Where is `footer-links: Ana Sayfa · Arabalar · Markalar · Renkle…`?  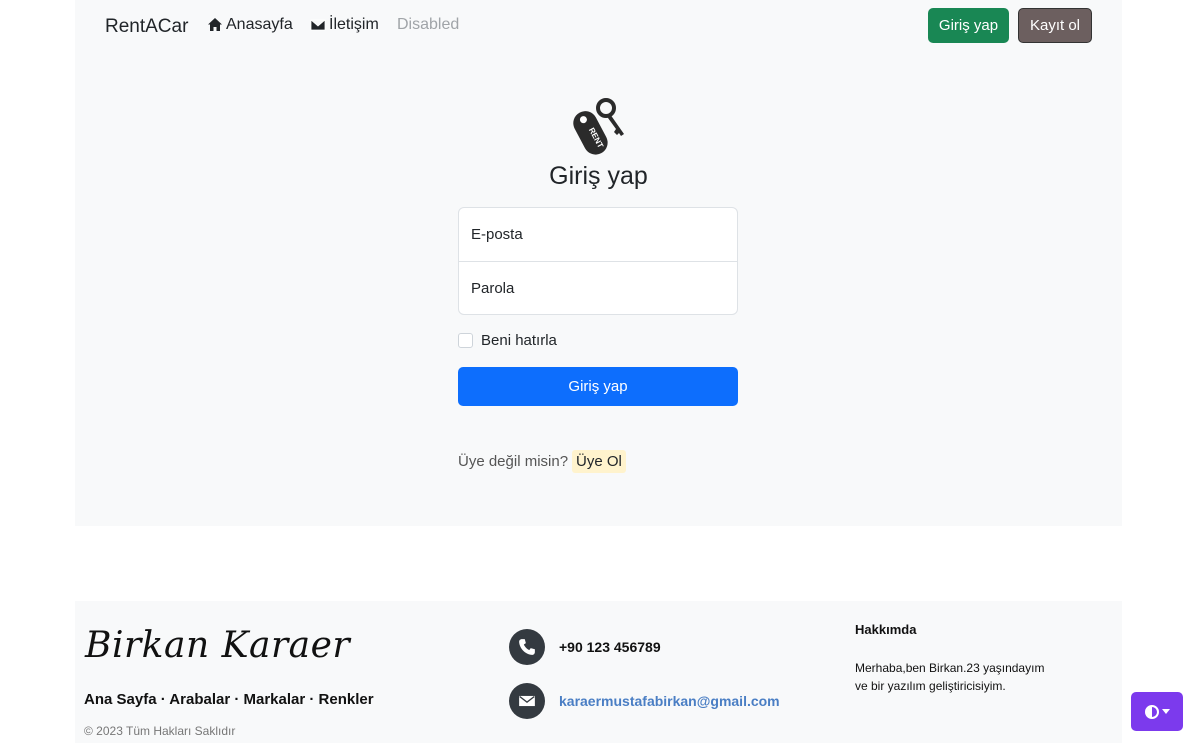
footer-links: Ana Sayfa · Arabalar · Markalar · Renkle… is located at coordinates (229, 699).